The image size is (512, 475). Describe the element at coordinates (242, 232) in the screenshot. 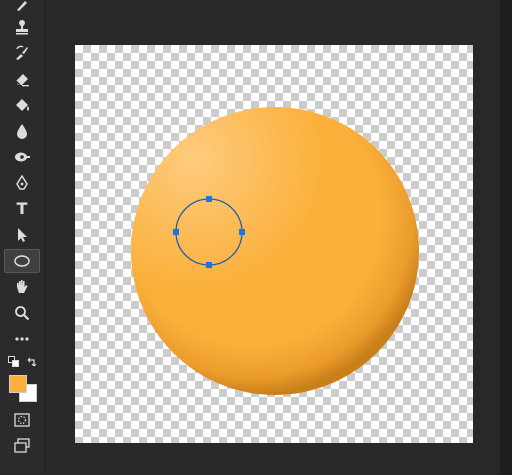

I see `anchor-point-right` at that location.